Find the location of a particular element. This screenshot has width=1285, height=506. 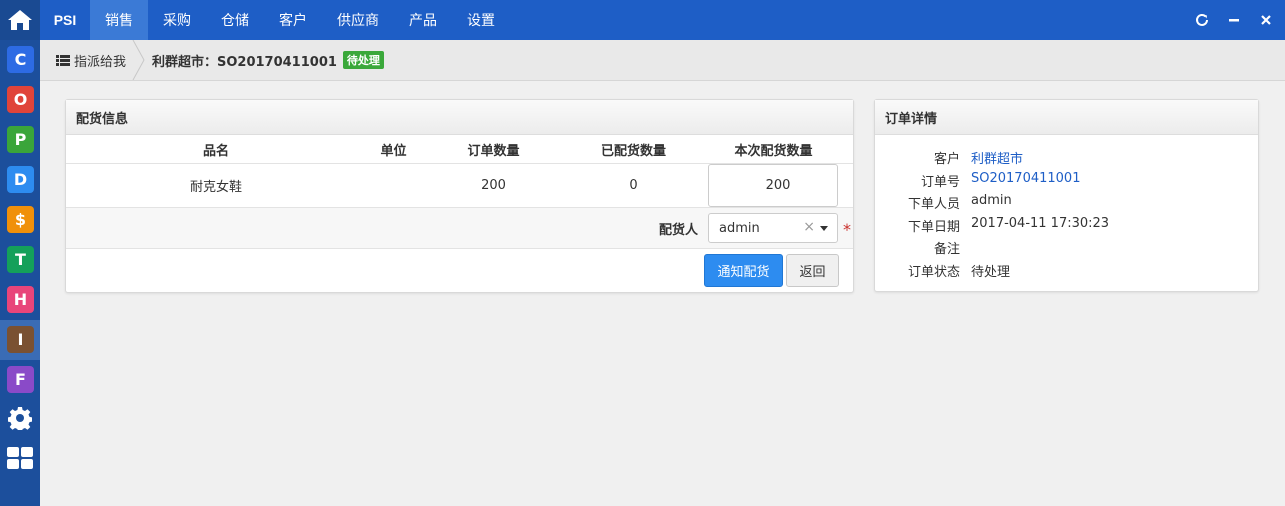

button-row: 通知配货 返回 is located at coordinates (459, 270).